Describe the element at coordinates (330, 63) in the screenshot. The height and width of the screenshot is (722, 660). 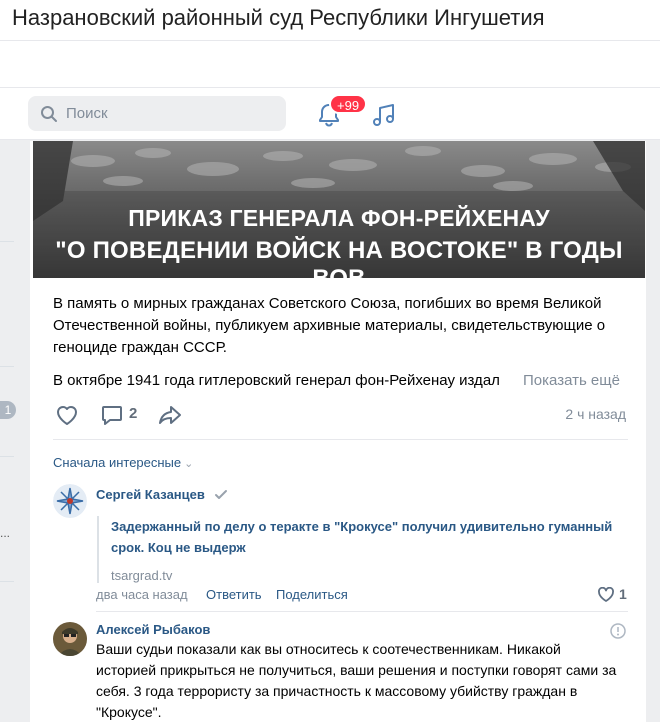
I see `blank-strip` at that location.